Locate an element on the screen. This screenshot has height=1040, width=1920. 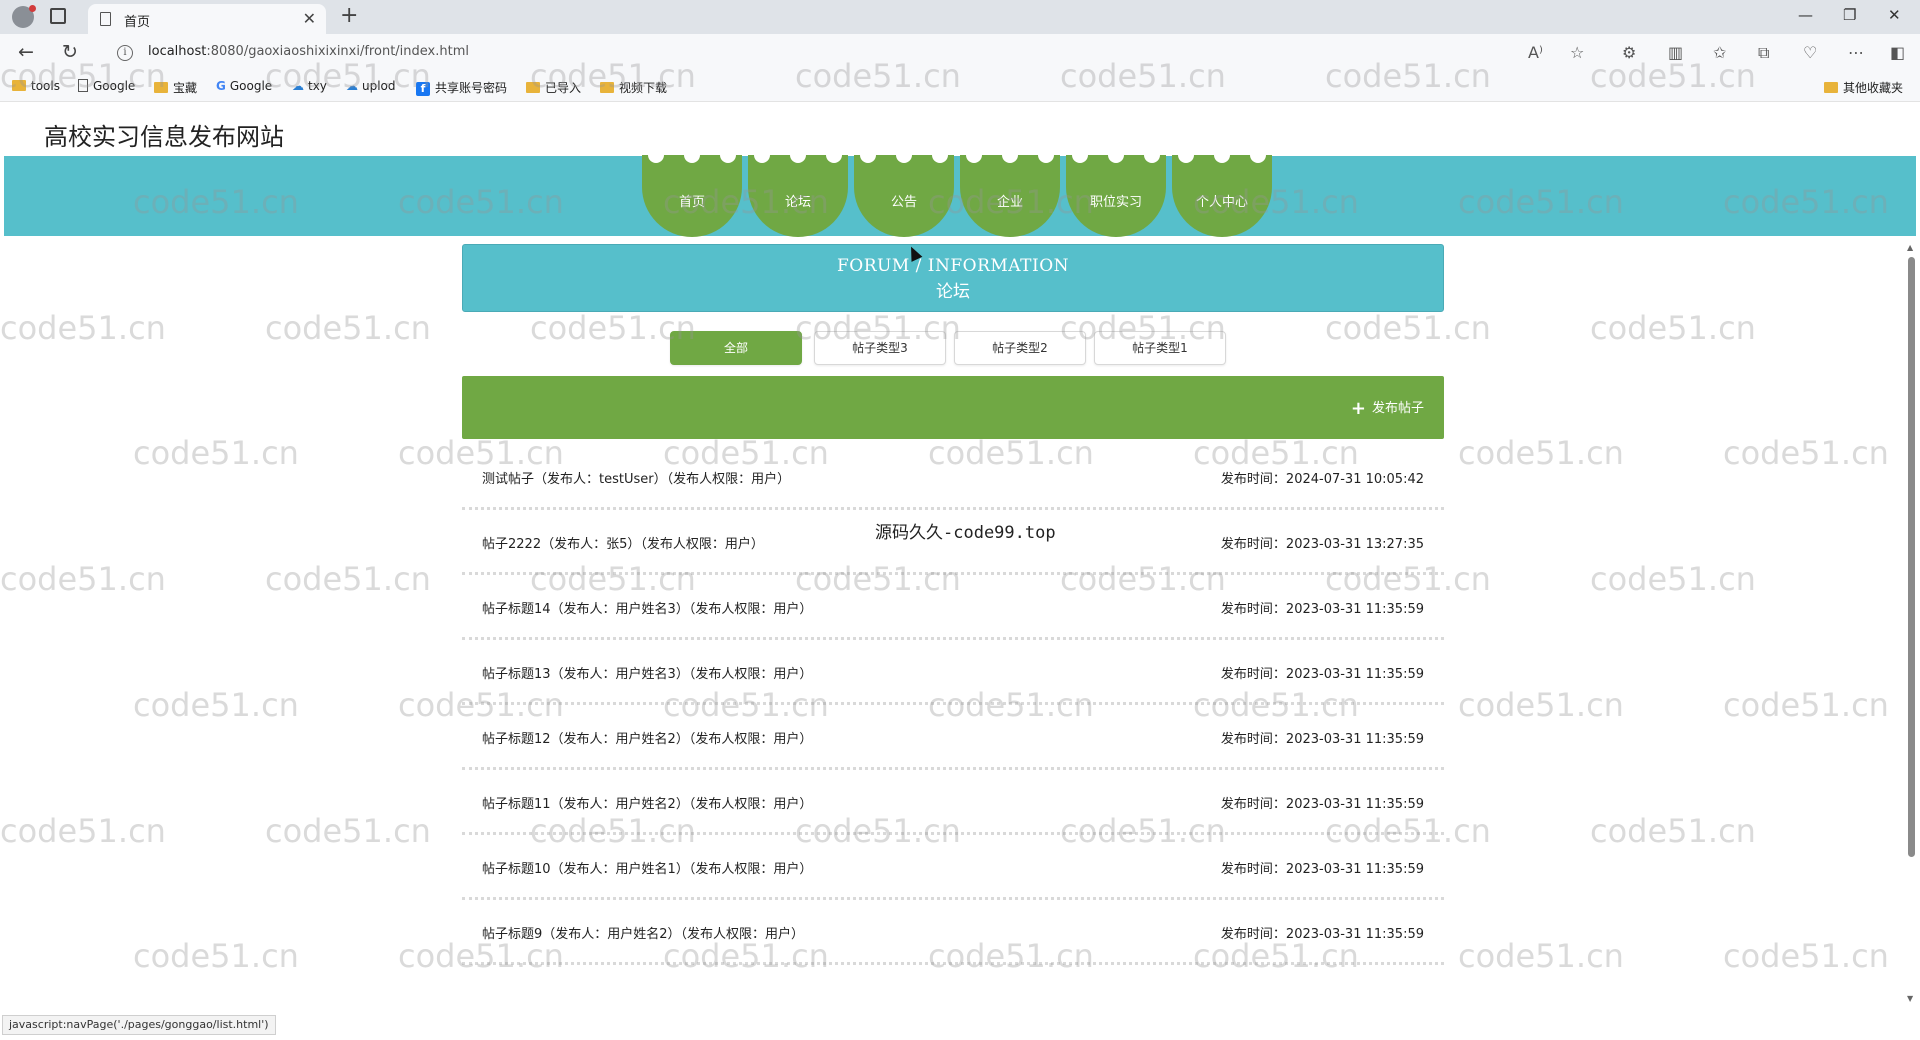
bookmark-google: G Google is located at coordinates (244, 86).